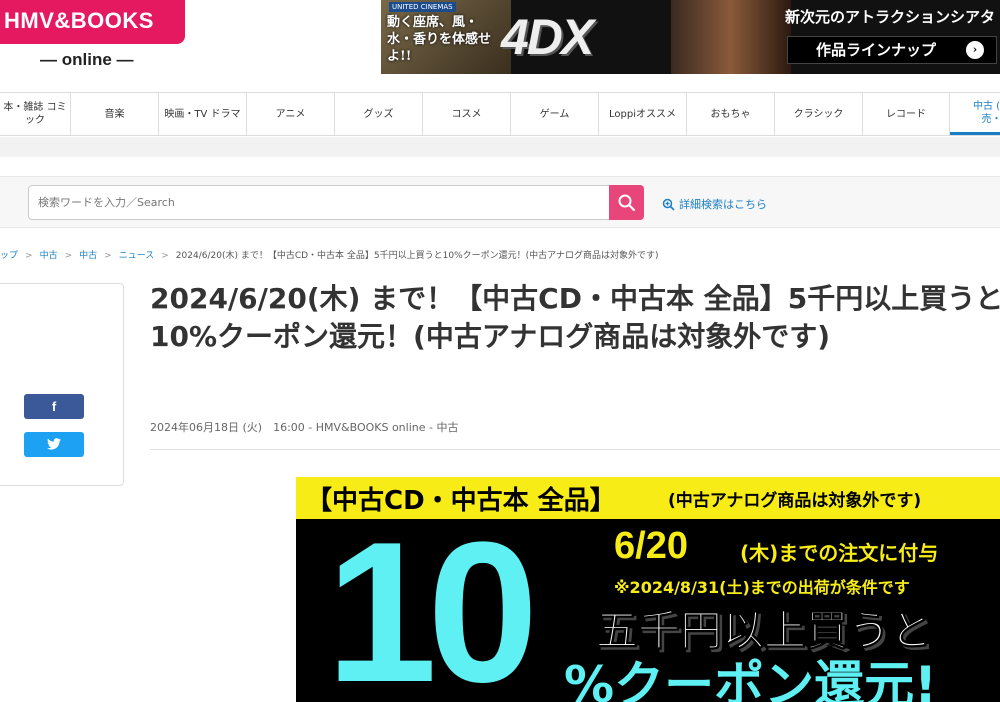  I want to click on promo-date-text: (木)までの注文に付与, so click(839, 553).